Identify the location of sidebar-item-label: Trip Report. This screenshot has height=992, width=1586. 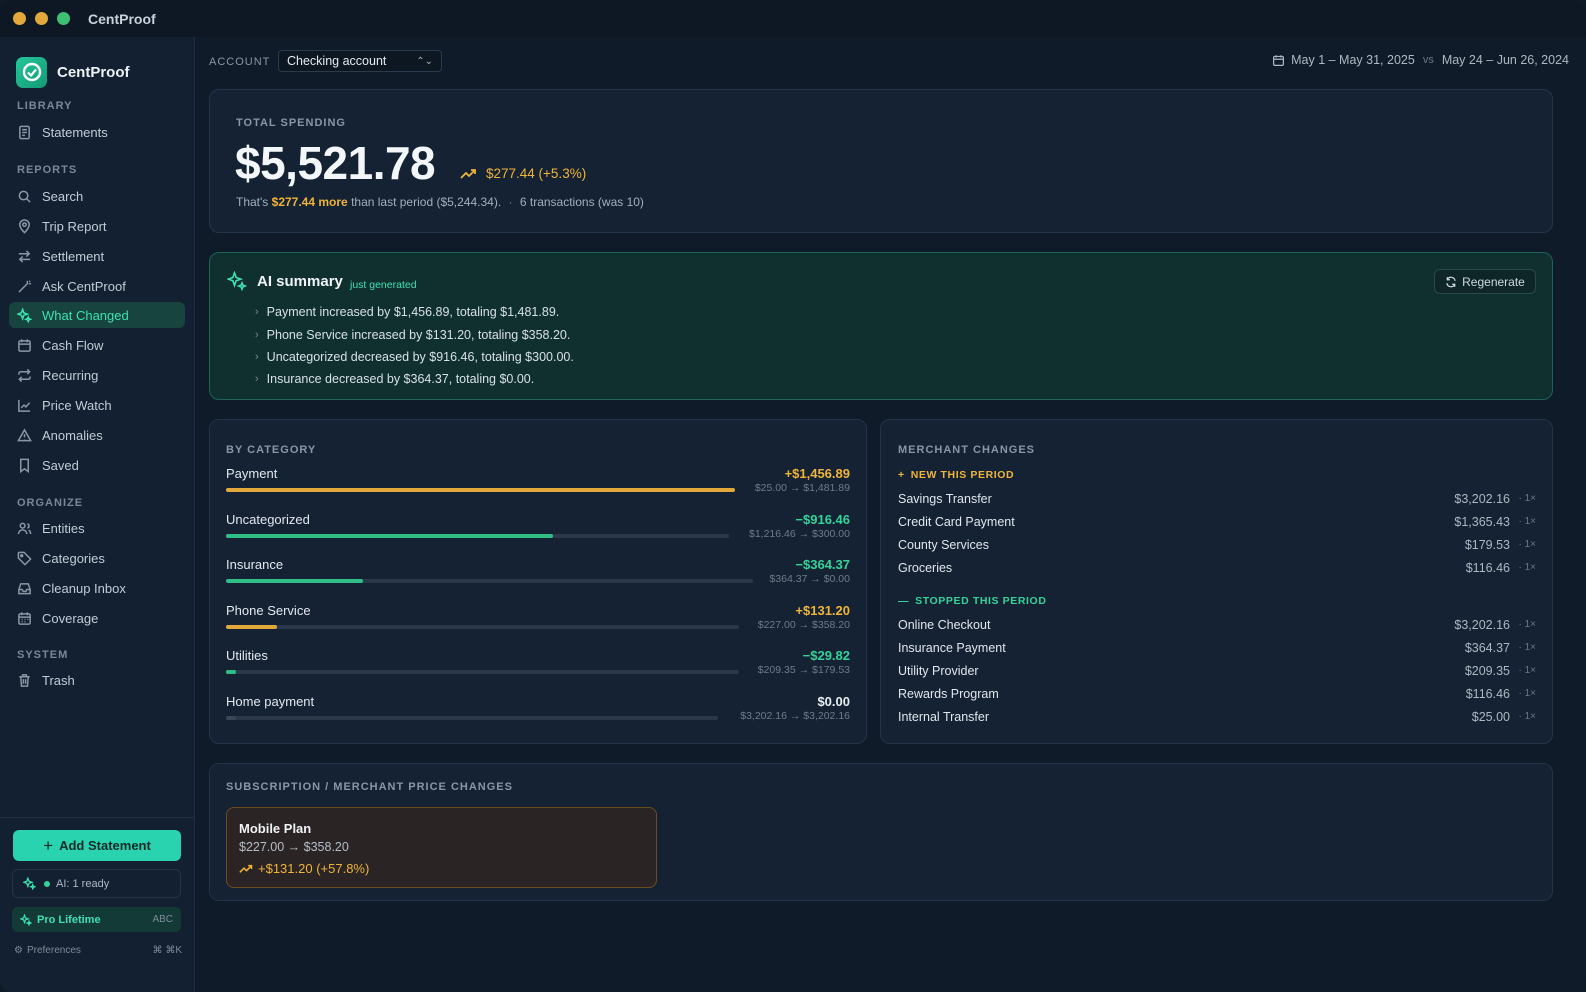
(74, 226).